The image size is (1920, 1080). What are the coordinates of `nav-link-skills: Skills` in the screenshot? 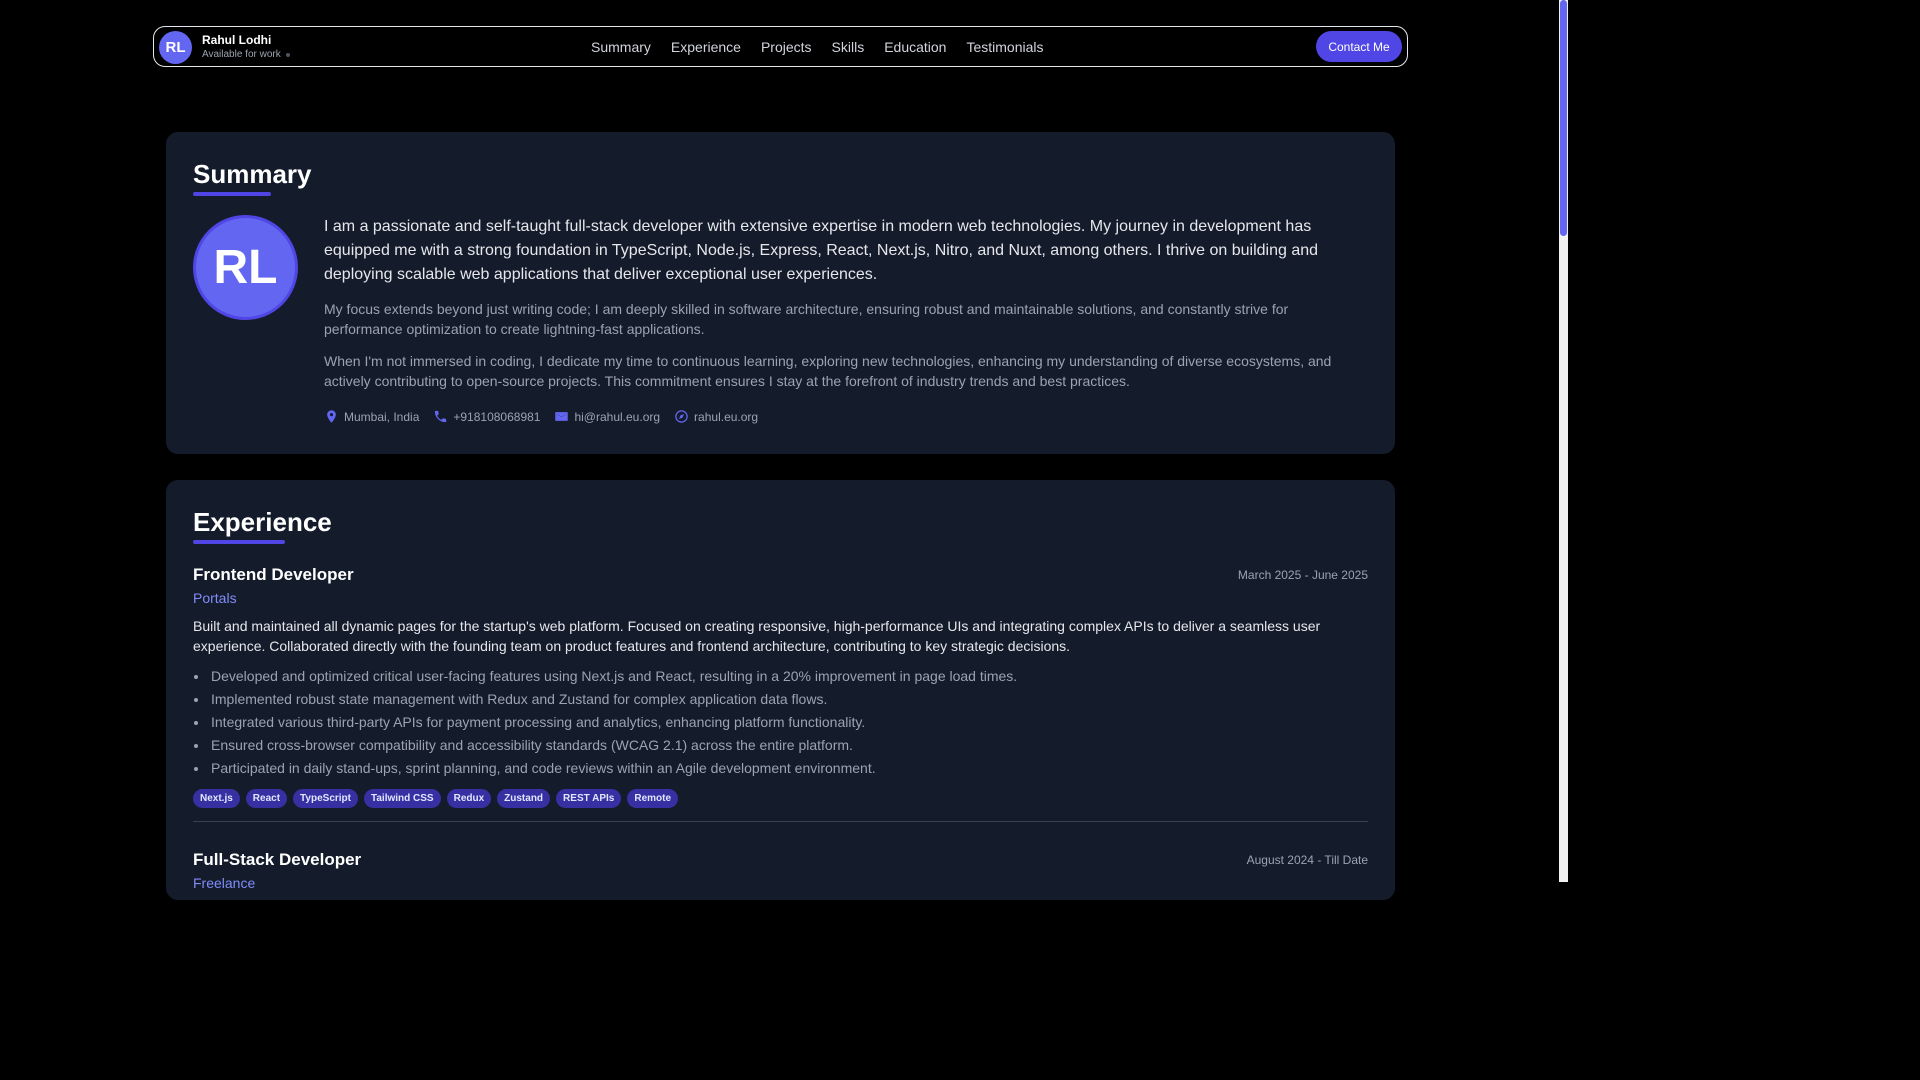 It's located at (848, 47).